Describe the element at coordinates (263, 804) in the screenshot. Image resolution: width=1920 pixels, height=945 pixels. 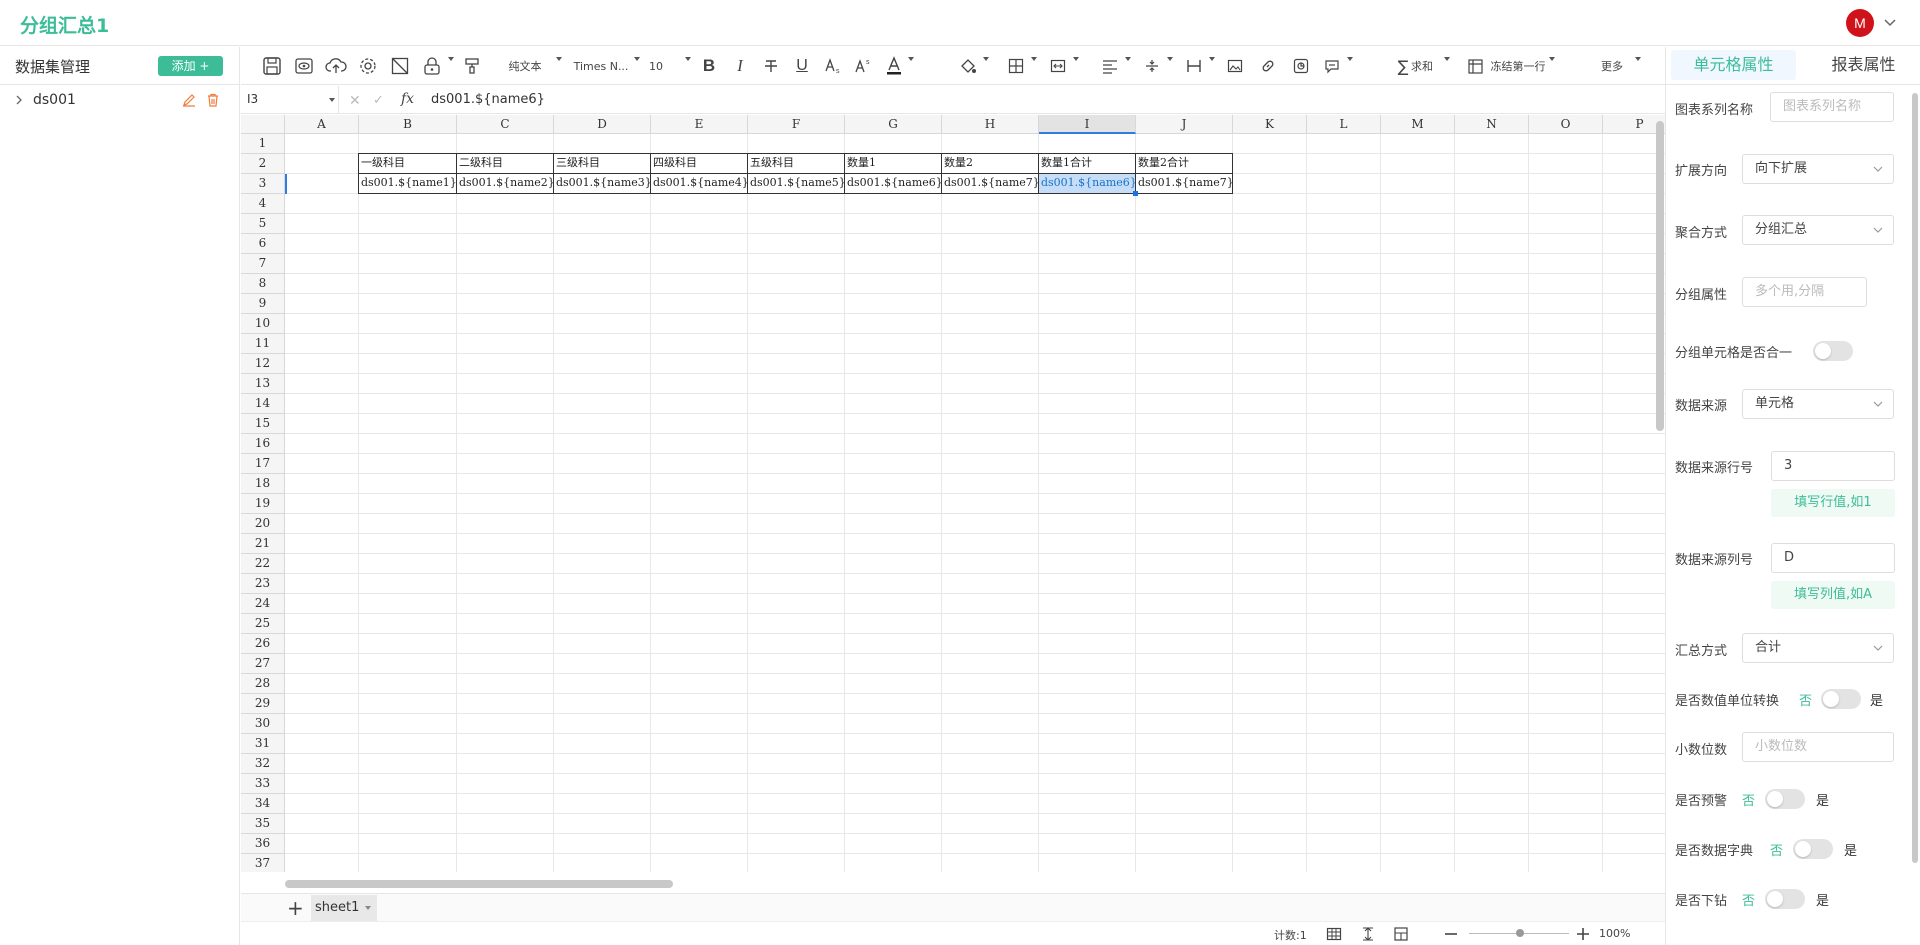
I see `row-header-34: 34` at that location.